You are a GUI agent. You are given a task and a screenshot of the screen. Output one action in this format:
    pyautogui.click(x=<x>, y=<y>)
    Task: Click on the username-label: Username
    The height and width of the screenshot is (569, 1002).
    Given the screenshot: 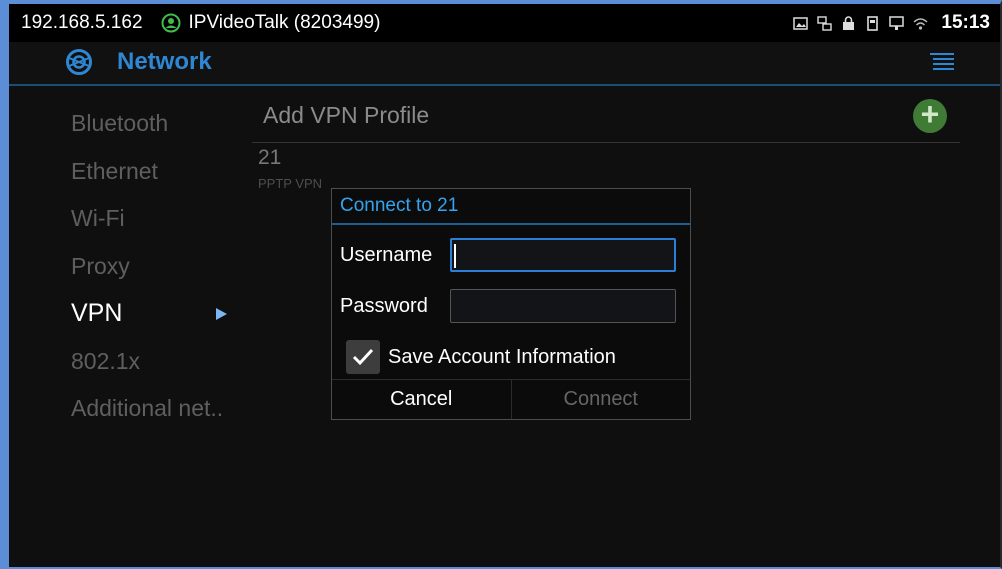 What is the action you would take?
    pyautogui.click(x=386, y=255)
    